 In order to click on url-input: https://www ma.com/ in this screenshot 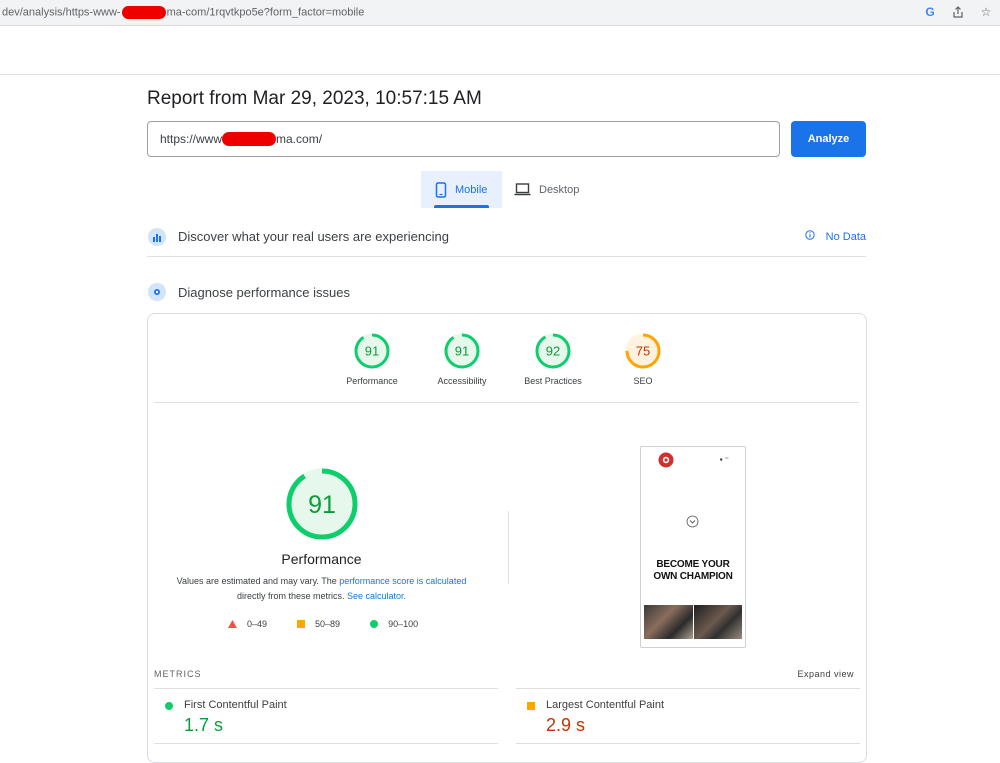, I will do `click(463, 139)`.